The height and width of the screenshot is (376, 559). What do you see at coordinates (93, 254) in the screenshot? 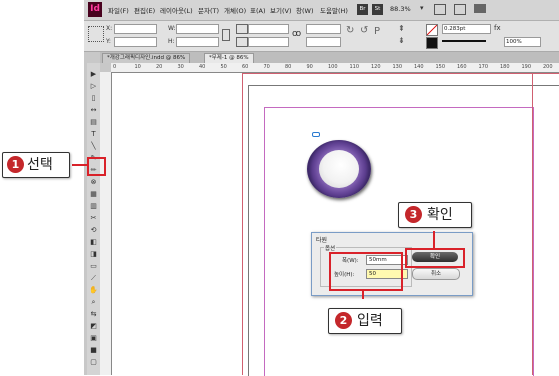
I see `gradient-feather-tool-icon: ◨` at bounding box center [93, 254].